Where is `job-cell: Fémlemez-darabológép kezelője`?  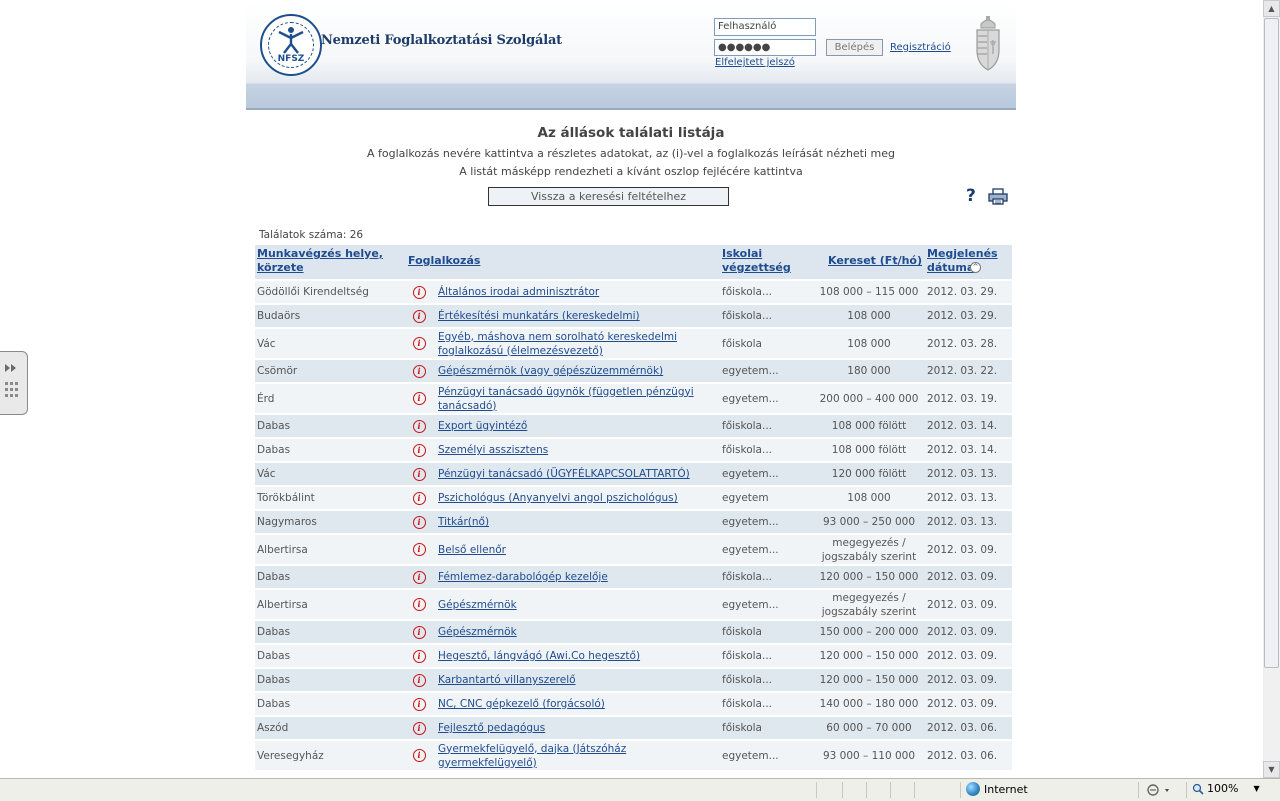 job-cell: Fémlemez-darabológép kezelője is located at coordinates (578, 577).